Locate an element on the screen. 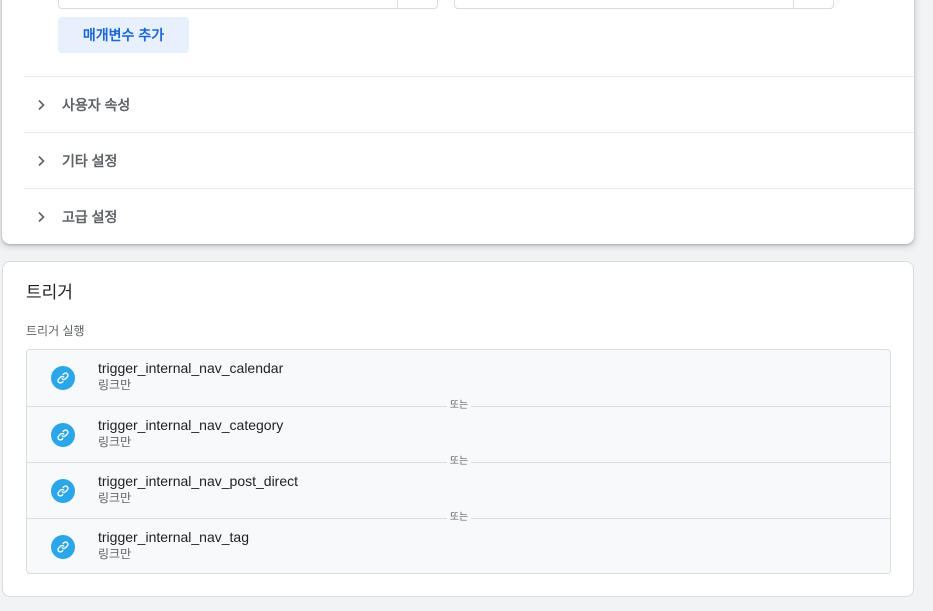  section-other-settings: 기타 설정 is located at coordinates (469, 160).